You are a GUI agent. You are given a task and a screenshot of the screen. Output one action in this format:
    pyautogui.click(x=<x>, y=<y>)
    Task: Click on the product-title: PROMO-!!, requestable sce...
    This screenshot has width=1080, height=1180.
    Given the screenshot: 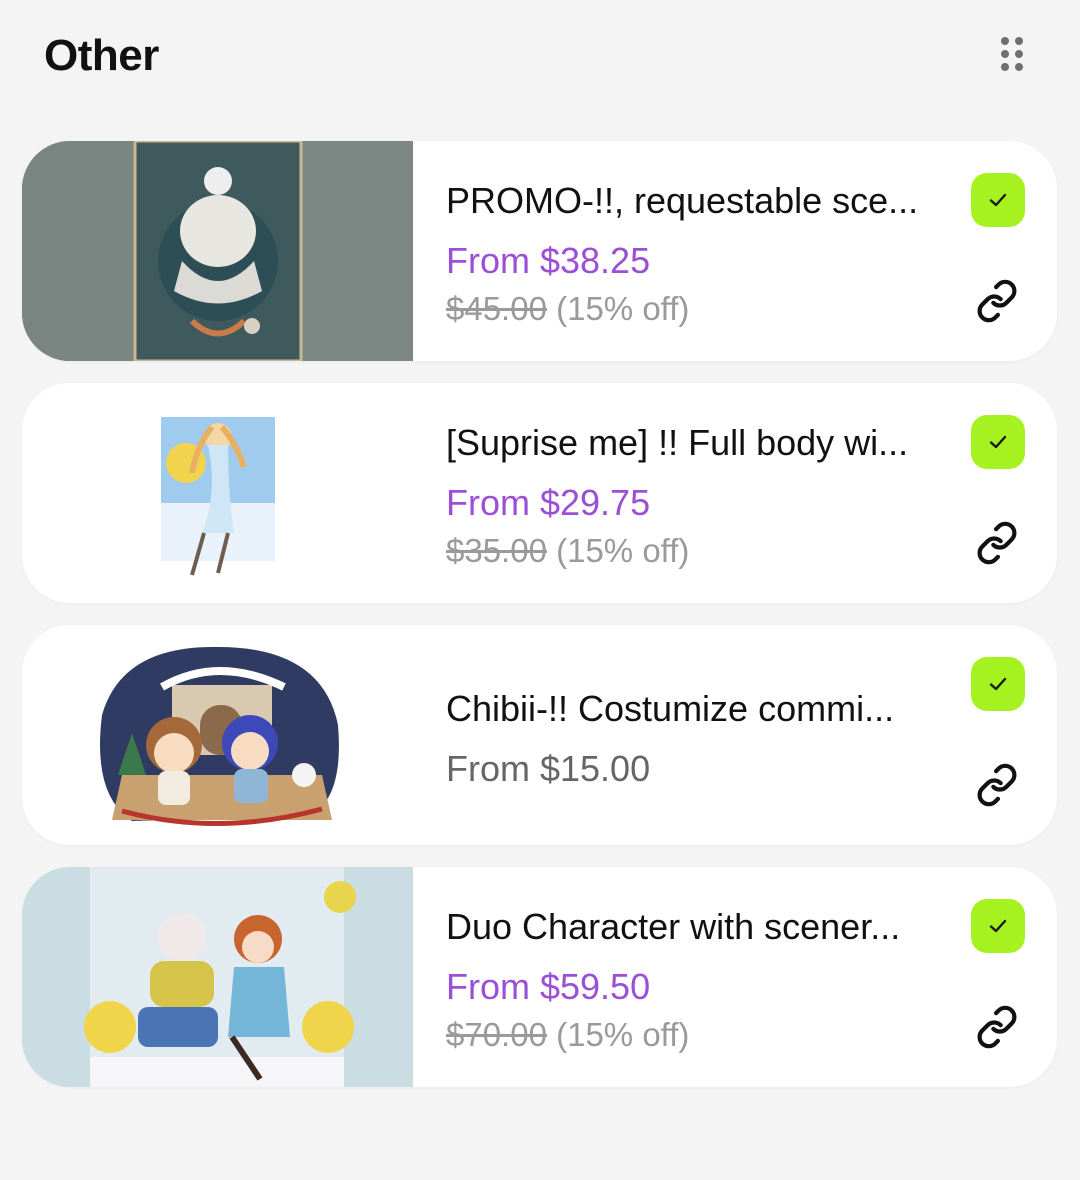 What is the action you would take?
    pyautogui.click(x=696, y=201)
    